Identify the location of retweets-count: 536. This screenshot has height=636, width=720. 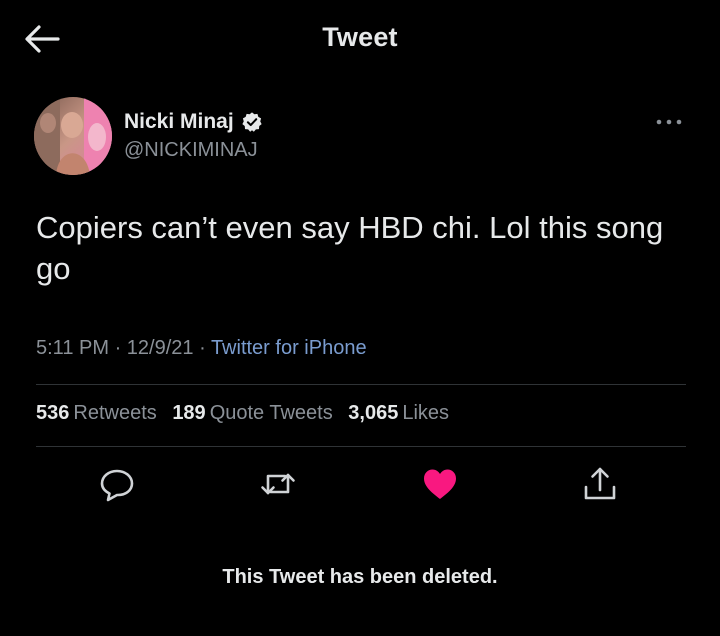
(53, 413).